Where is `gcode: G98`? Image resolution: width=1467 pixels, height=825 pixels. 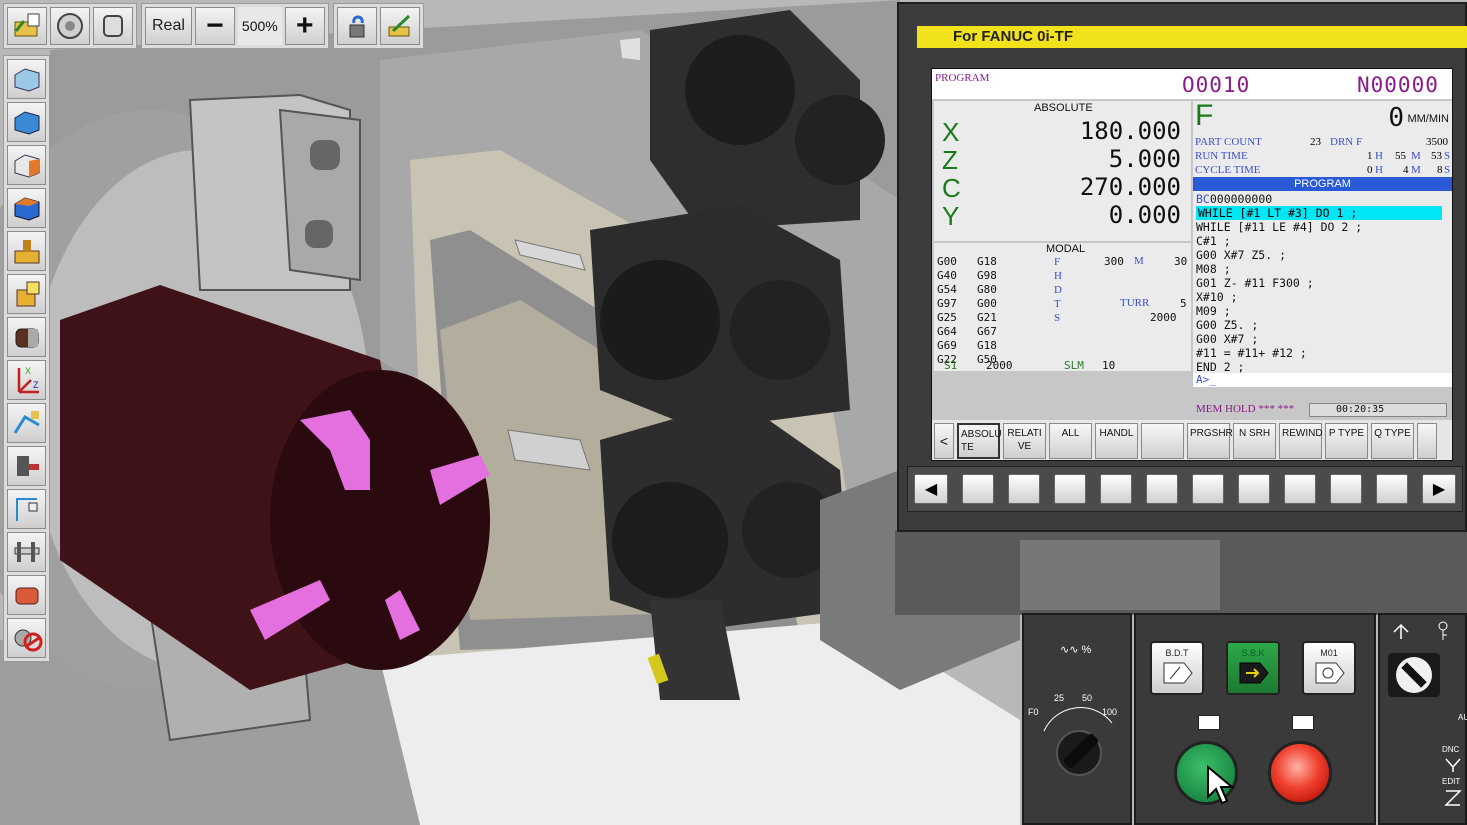 gcode: G98 is located at coordinates (987, 275).